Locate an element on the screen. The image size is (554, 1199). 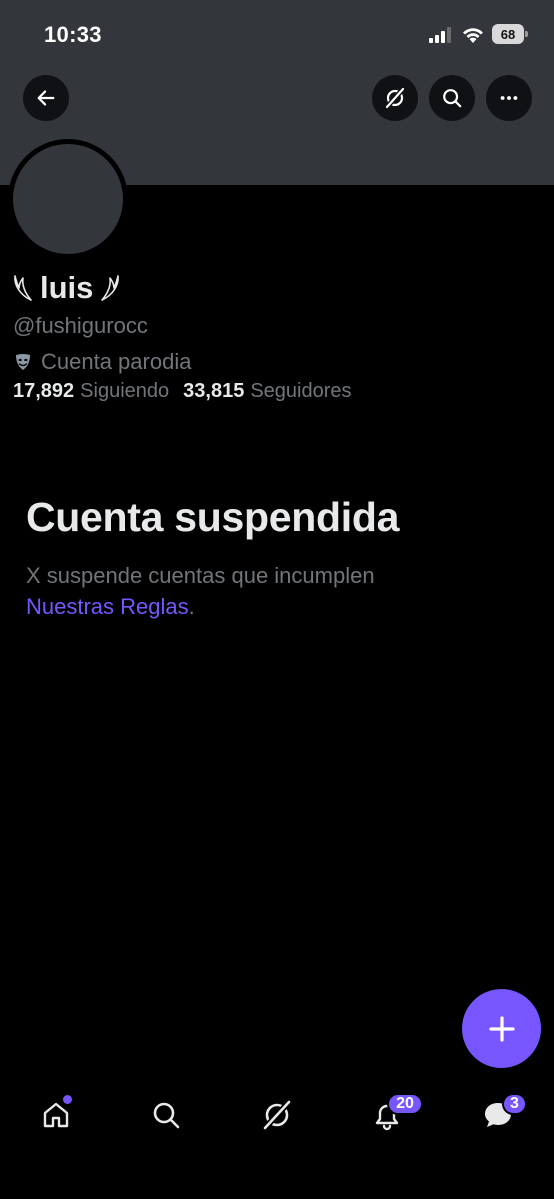
following-link: 17,892 Siguiendo is located at coordinates (91, 391).